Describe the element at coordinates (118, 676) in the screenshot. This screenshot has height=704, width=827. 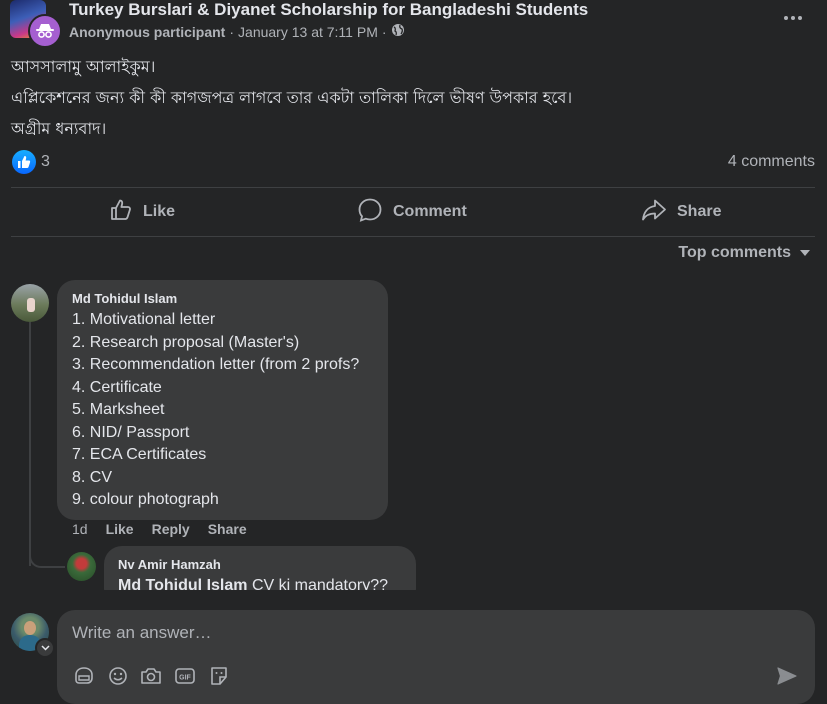
I see `emoji-icon` at that location.